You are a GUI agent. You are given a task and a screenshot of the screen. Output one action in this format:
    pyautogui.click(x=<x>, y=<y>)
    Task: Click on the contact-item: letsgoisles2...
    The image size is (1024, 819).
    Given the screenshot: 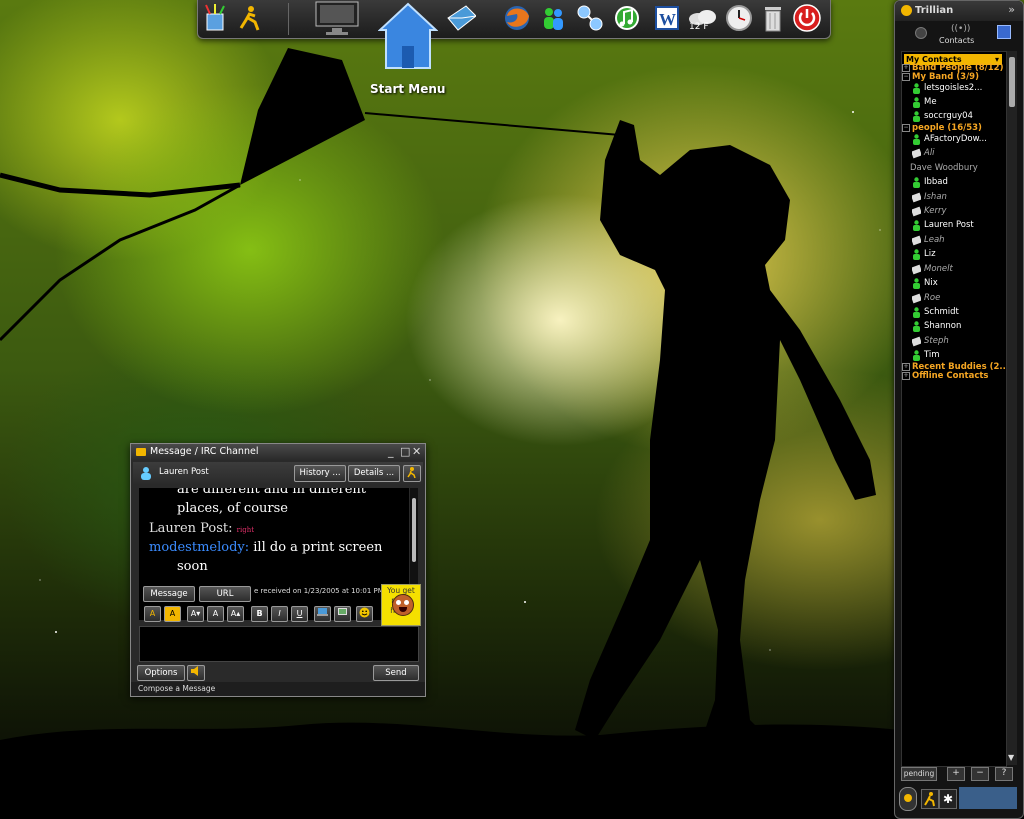 What is the action you would take?
    pyautogui.click(x=954, y=88)
    